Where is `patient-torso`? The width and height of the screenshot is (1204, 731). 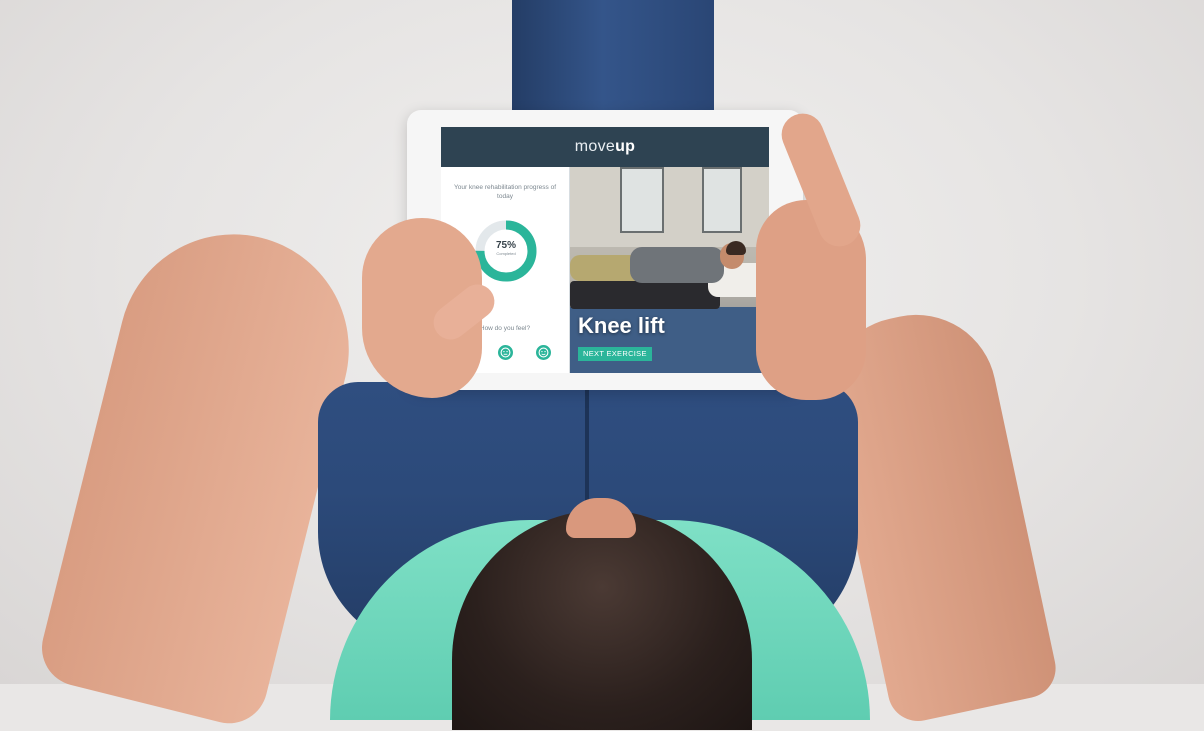
patient-torso is located at coordinates (677, 265).